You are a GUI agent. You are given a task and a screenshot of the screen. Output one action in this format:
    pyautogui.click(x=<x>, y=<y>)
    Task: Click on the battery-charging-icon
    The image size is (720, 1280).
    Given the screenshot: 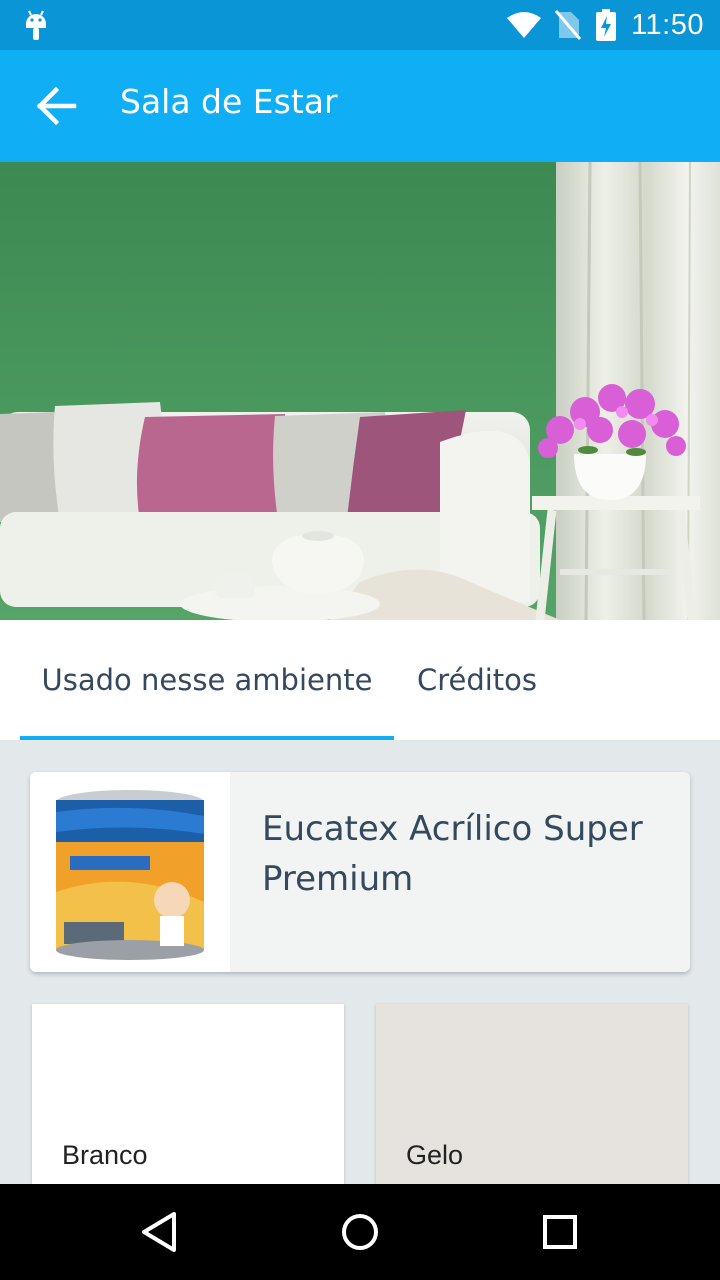 What is the action you would take?
    pyautogui.click(x=606, y=25)
    